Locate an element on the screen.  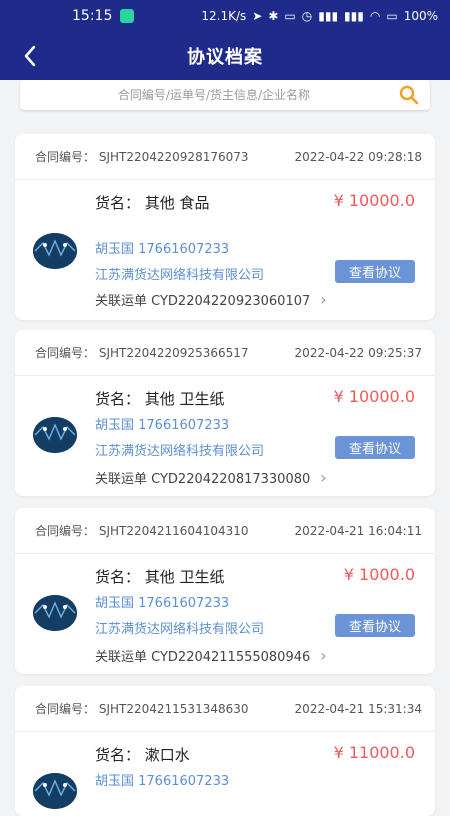
related-waybill: 关联运单 CYD2204211555080946 › is located at coordinates (211, 655).